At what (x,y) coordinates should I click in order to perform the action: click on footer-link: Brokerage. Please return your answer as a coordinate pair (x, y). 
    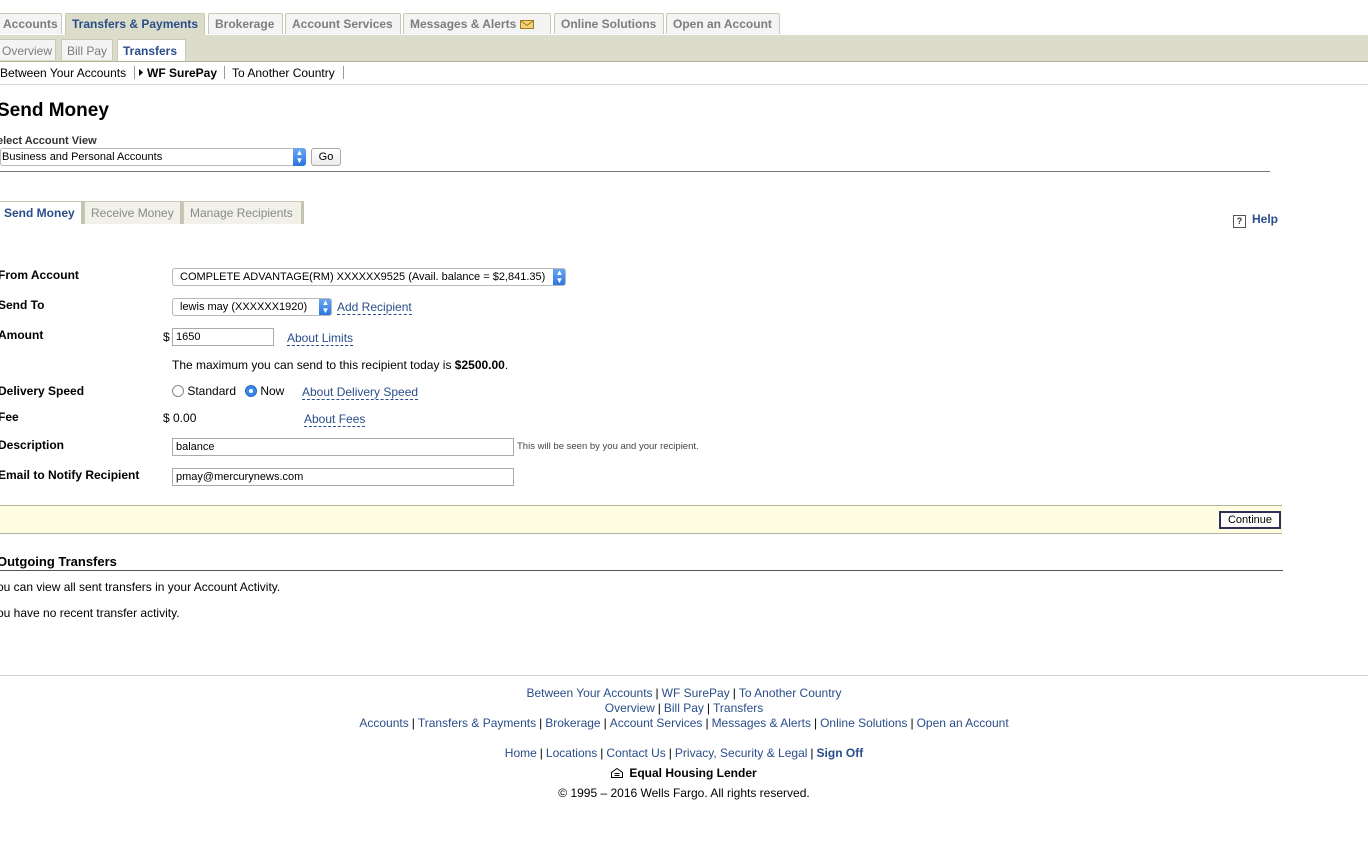
    Looking at the image, I should click on (572, 723).